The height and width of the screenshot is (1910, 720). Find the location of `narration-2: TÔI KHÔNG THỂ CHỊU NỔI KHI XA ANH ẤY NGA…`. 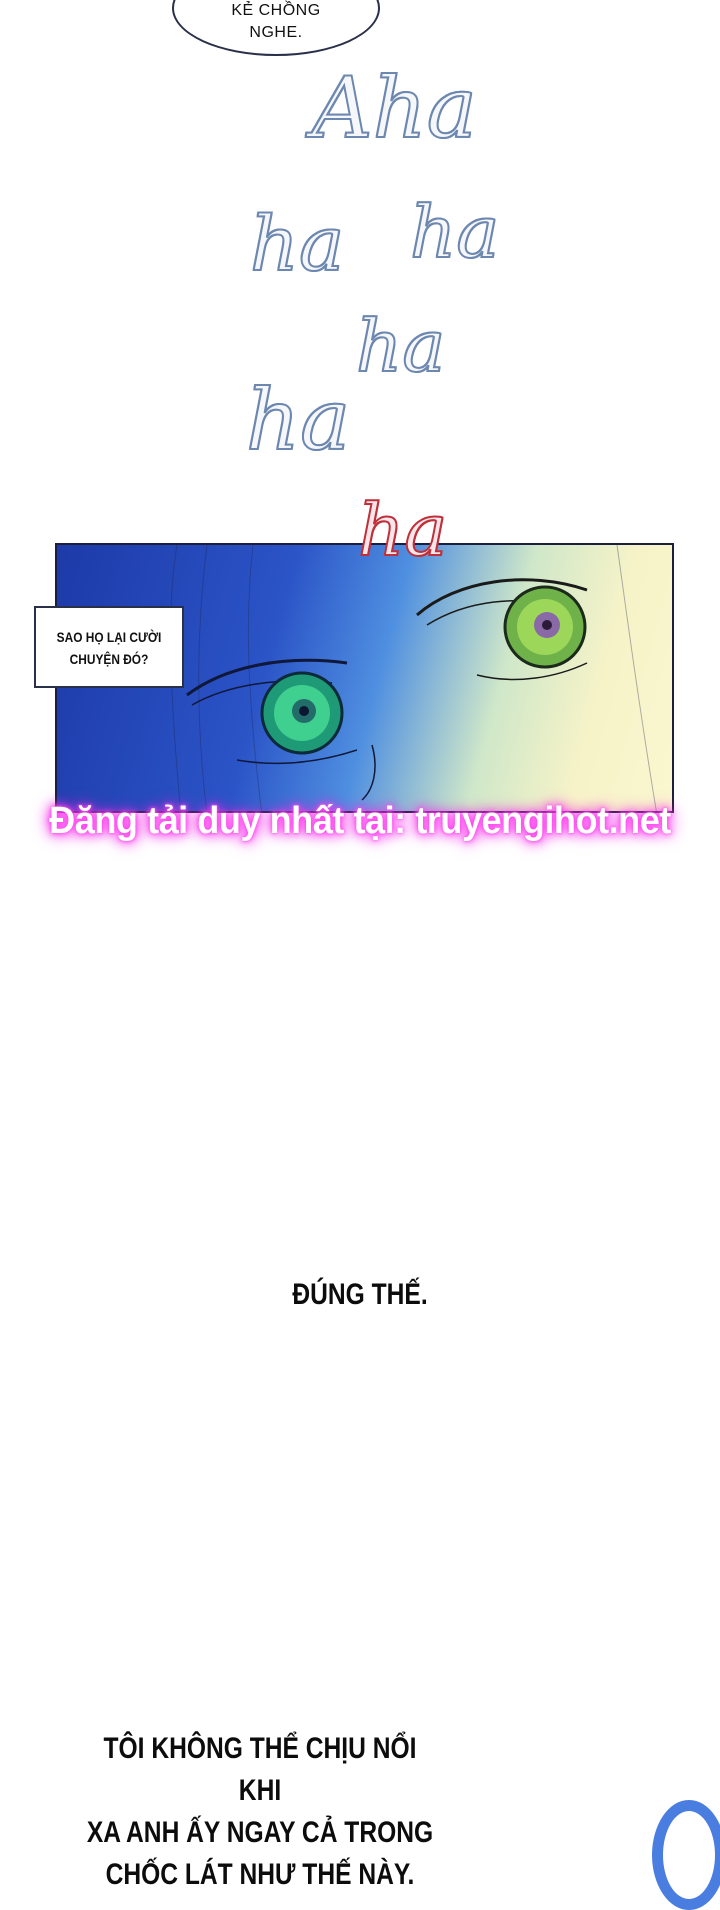

narration-2: TÔI KHÔNG THỂ CHỊU NỔI KHI XA ANH ẤY NGA… is located at coordinates (260, 1812).